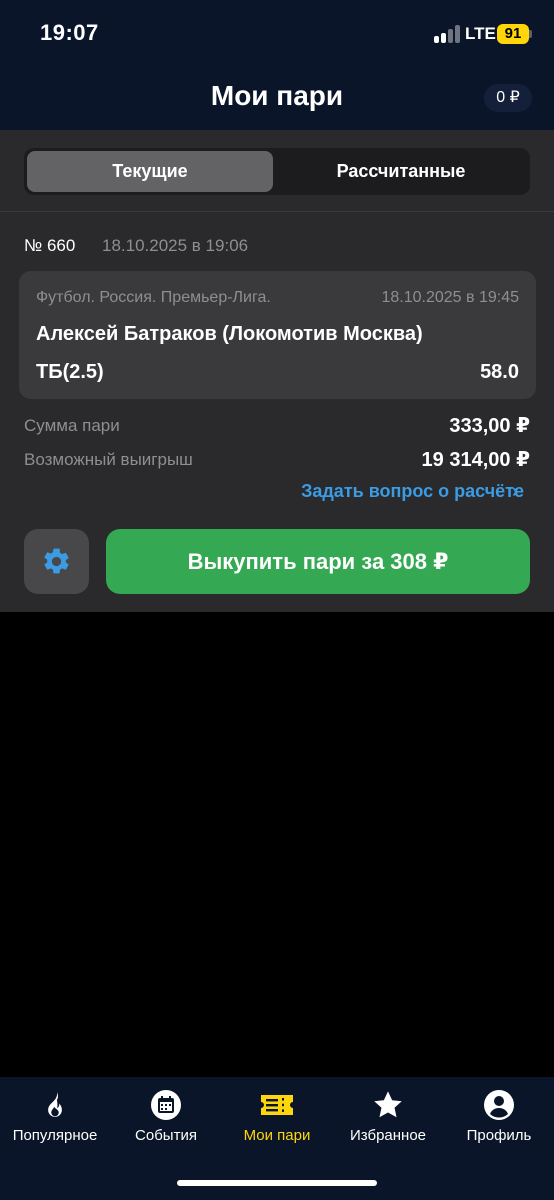 The image size is (554, 1200). Describe the element at coordinates (499, 372) in the screenshot. I see `odds-value: 58.0` at that location.